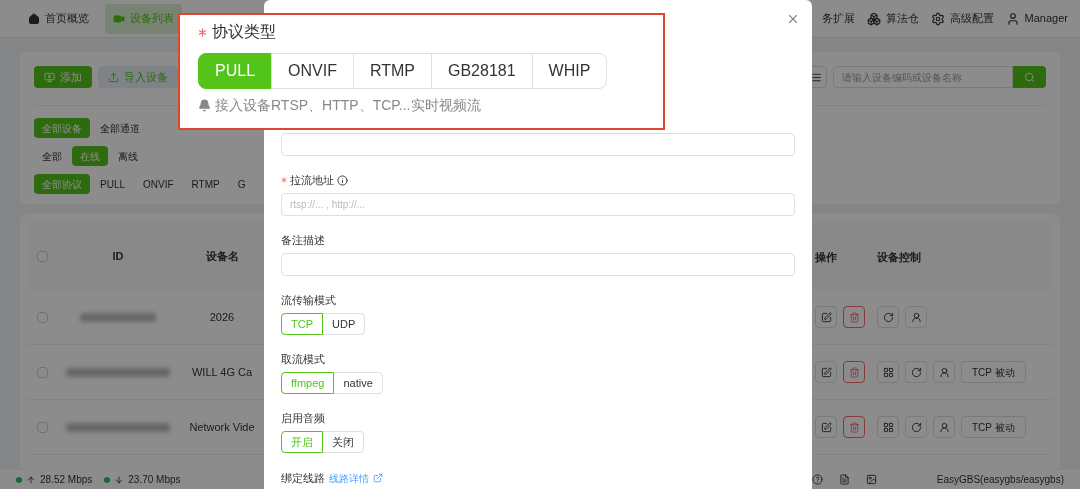 Image resolution: width=1080 pixels, height=489 pixels. Describe the element at coordinates (937, 18) in the screenshot. I see `settings-icon` at that location.